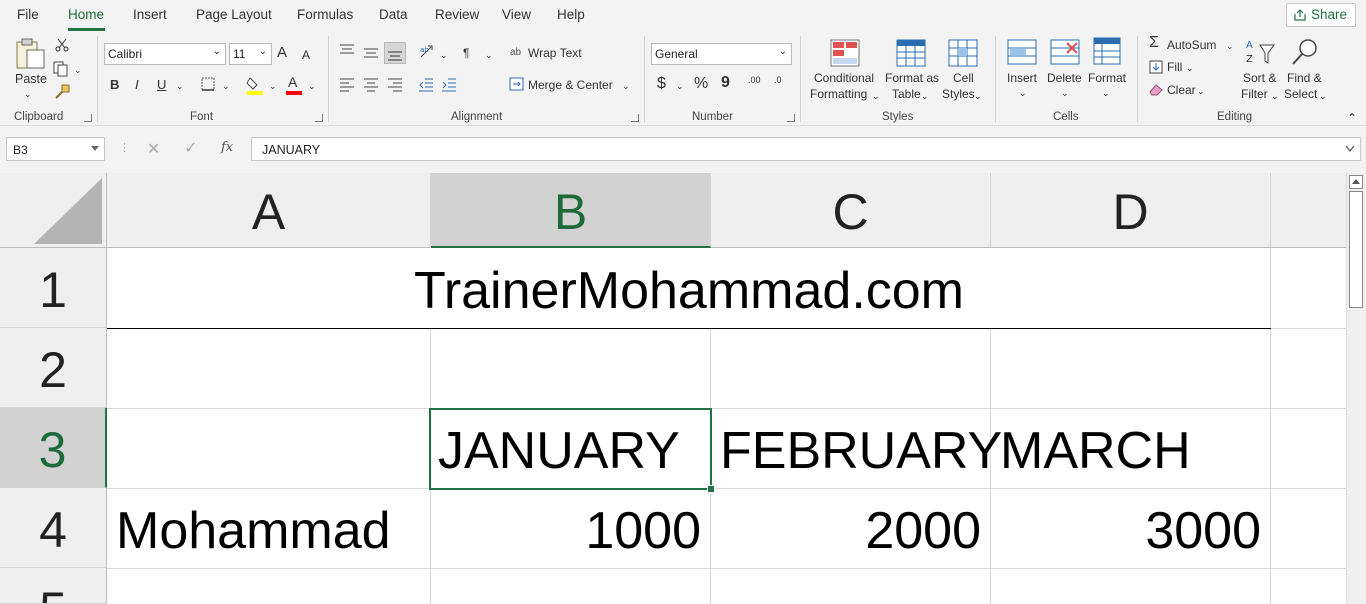  Describe the element at coordinates (906, 94) in the screenshot. I see `format-as-table-label-2: Table` at that location.